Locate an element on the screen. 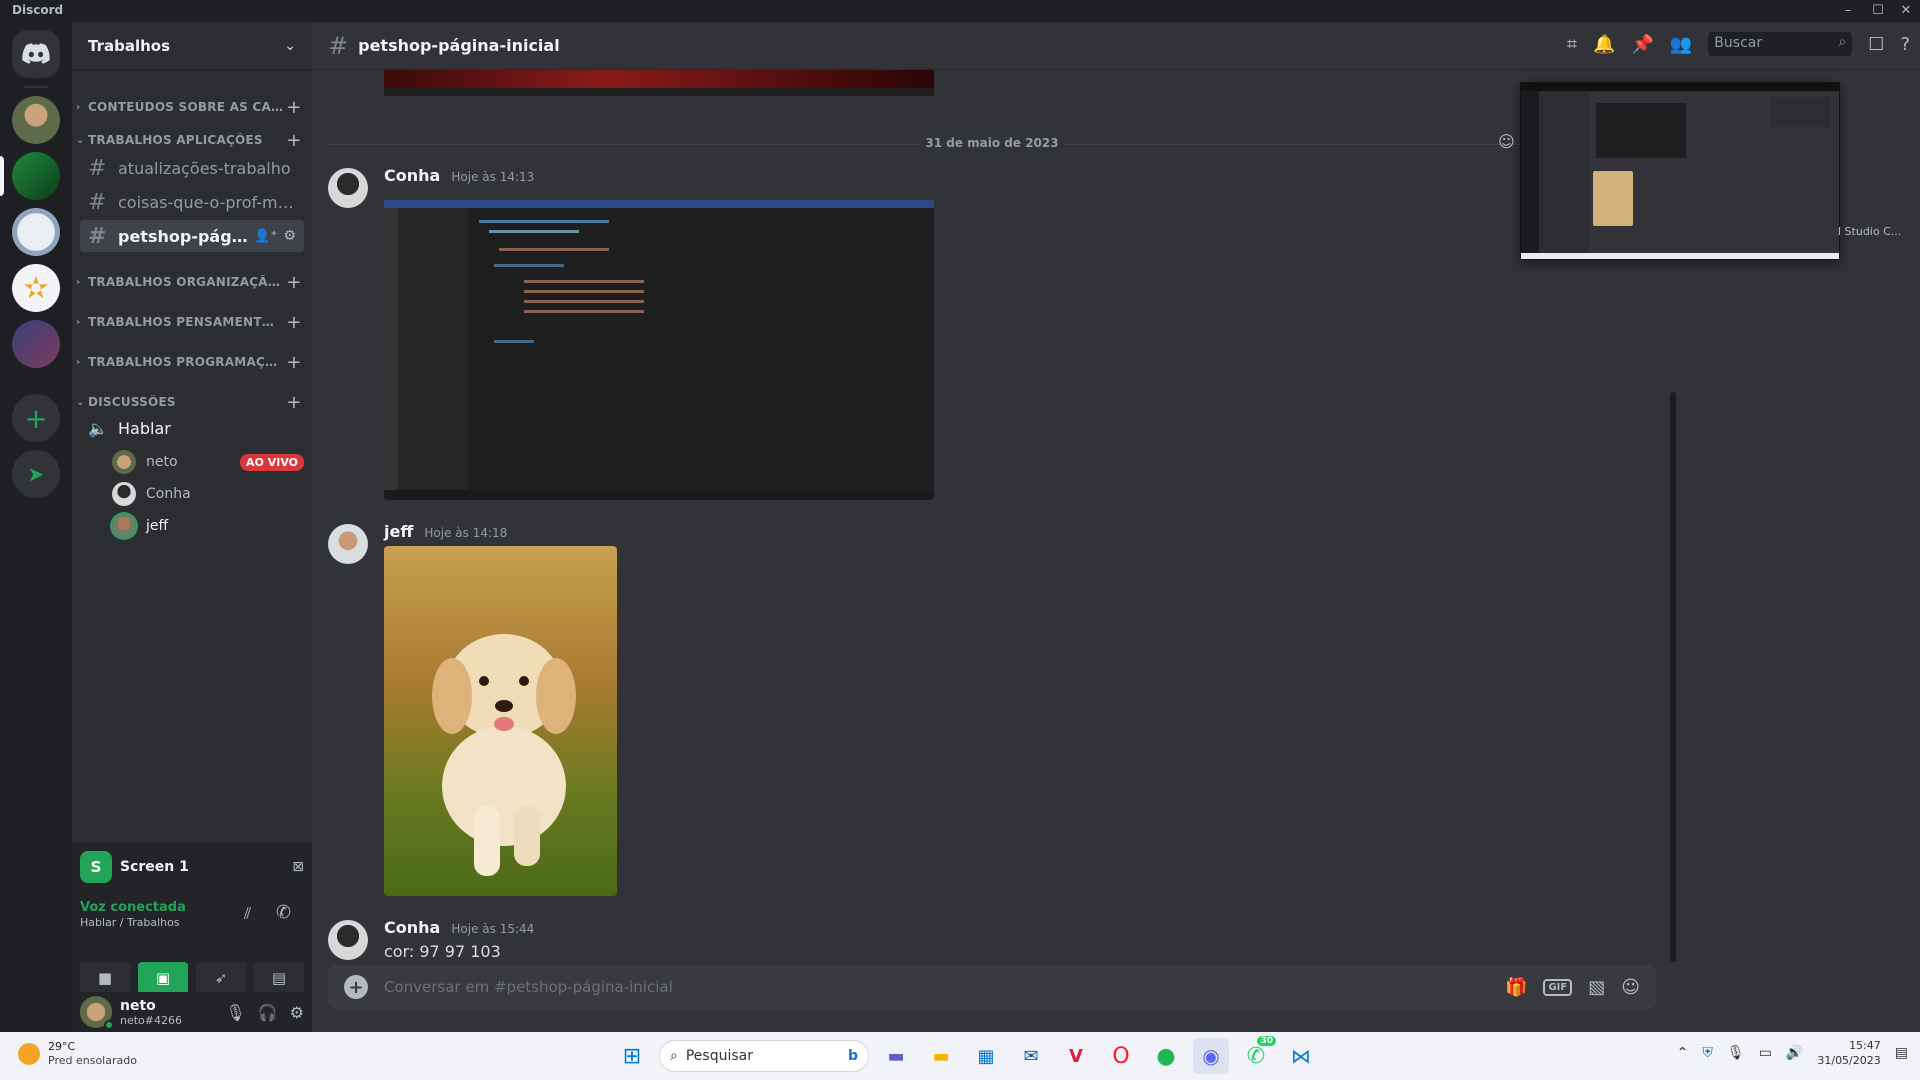 The height and width of the screenshot is (1080, 1920). emoji-icon: ☺ is located at coordinates (1630, 987).